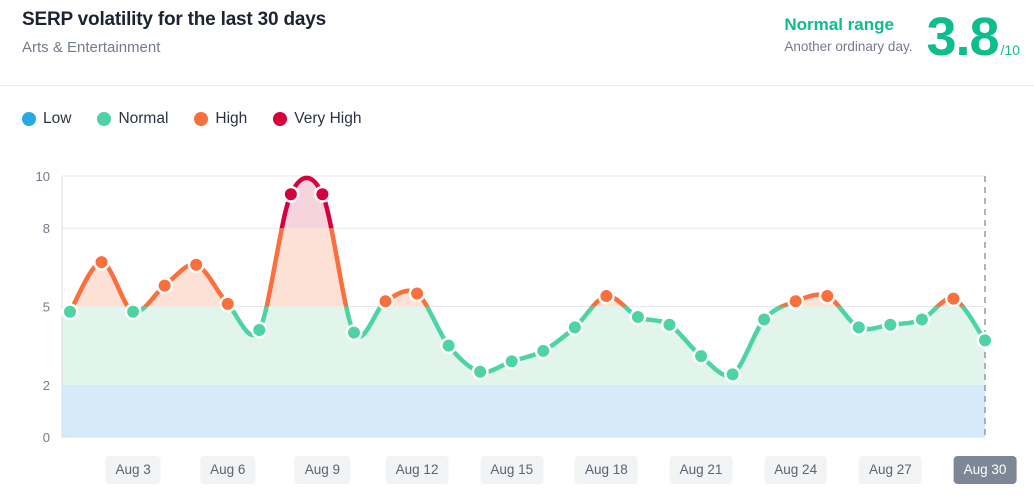  I want to click on legend-item-high: High, so click(220, 119).